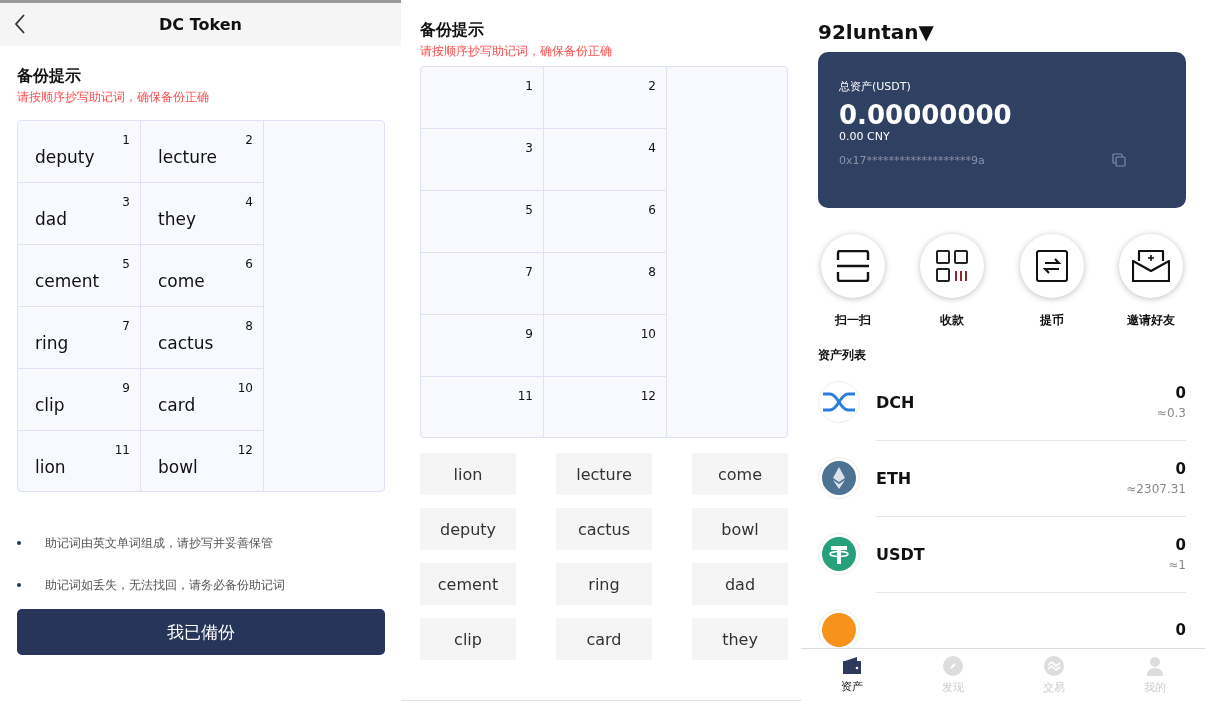 The width and height of the screenshot is (1205, 701). What do you see at coordinates (865, 136) in the screenshot?
I see `fiat-amount: 0.00 CNY` at bounding box center [865, 136].